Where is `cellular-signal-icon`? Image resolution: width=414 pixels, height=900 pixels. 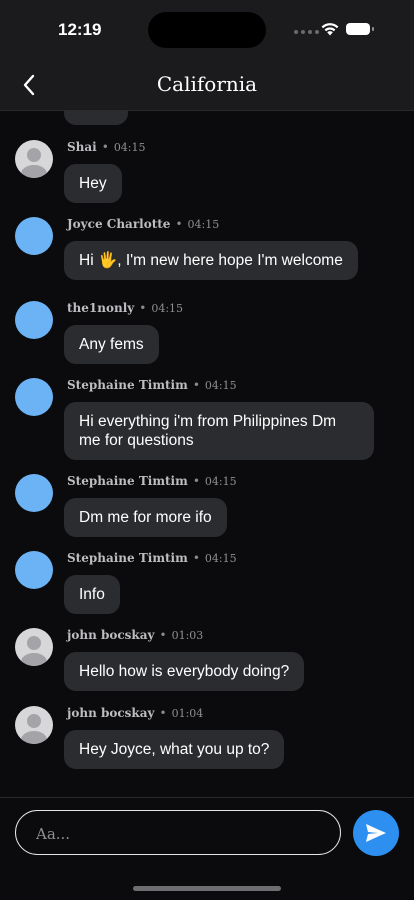
cellular-signal-icon is located at coordinates (306, 32).